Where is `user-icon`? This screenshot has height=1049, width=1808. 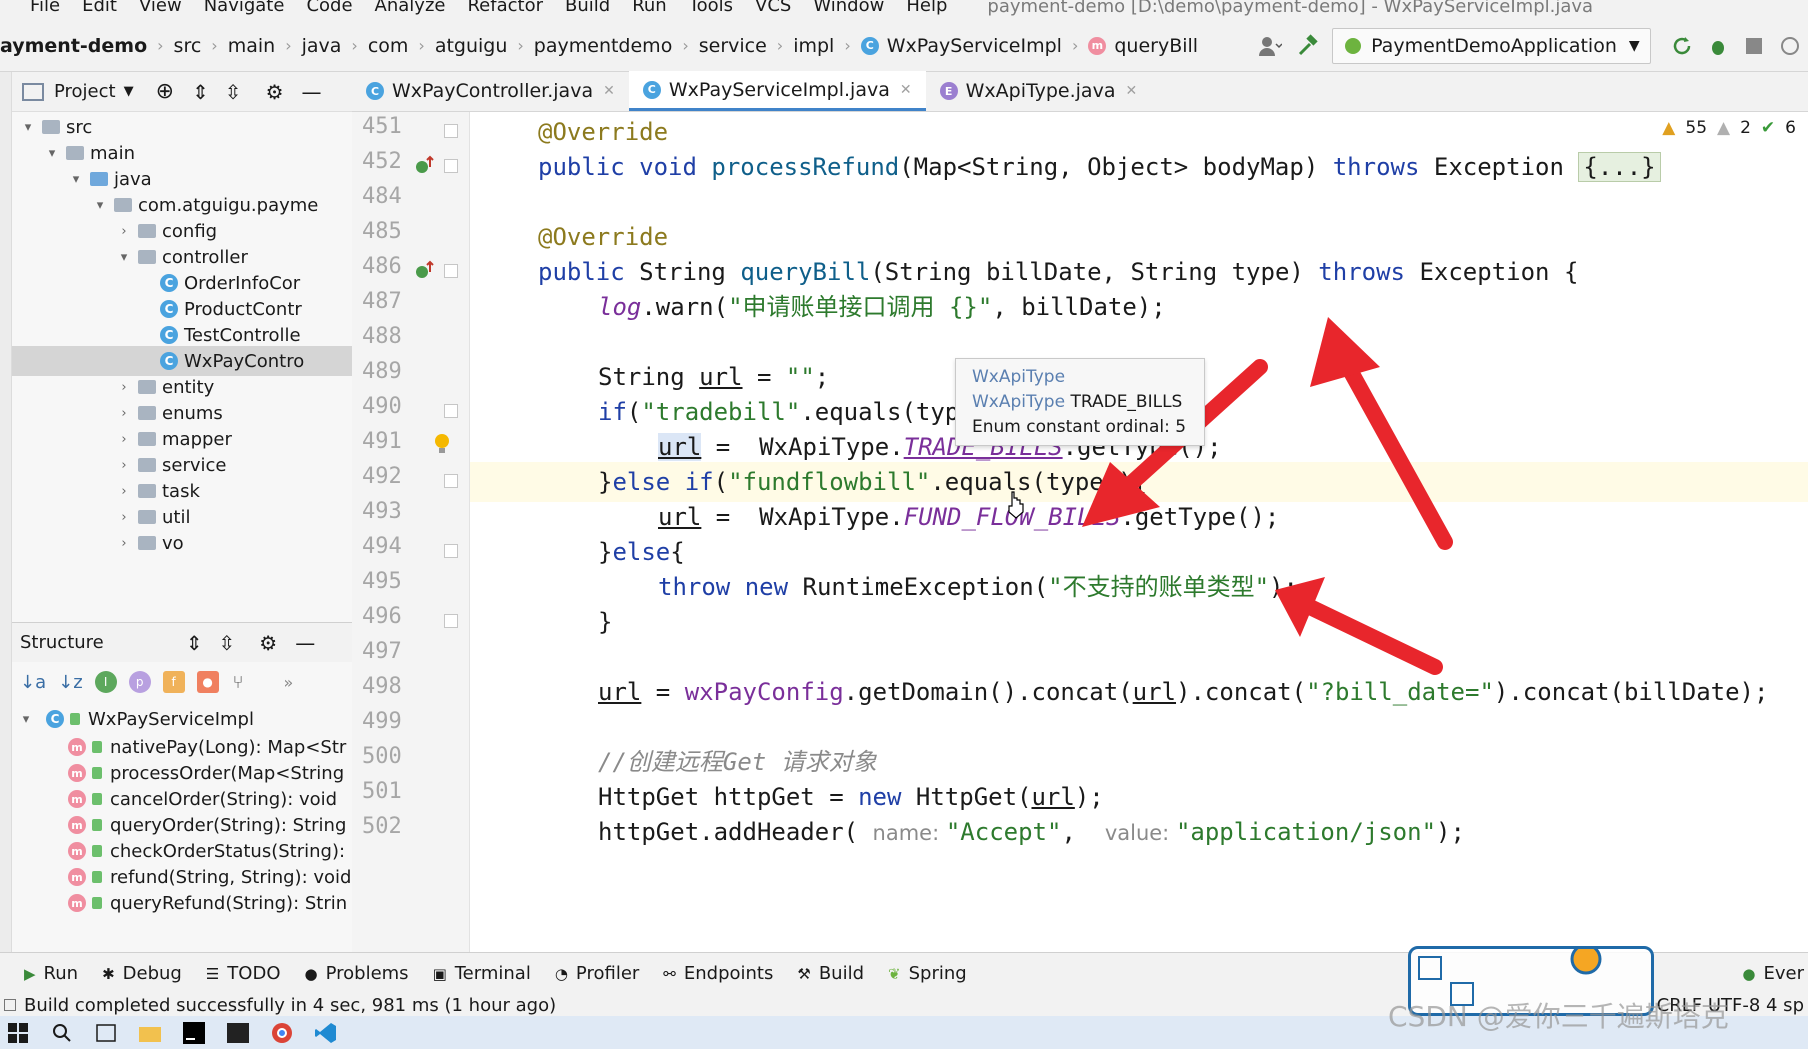 user-icon is located at coordinates (1270, 46).